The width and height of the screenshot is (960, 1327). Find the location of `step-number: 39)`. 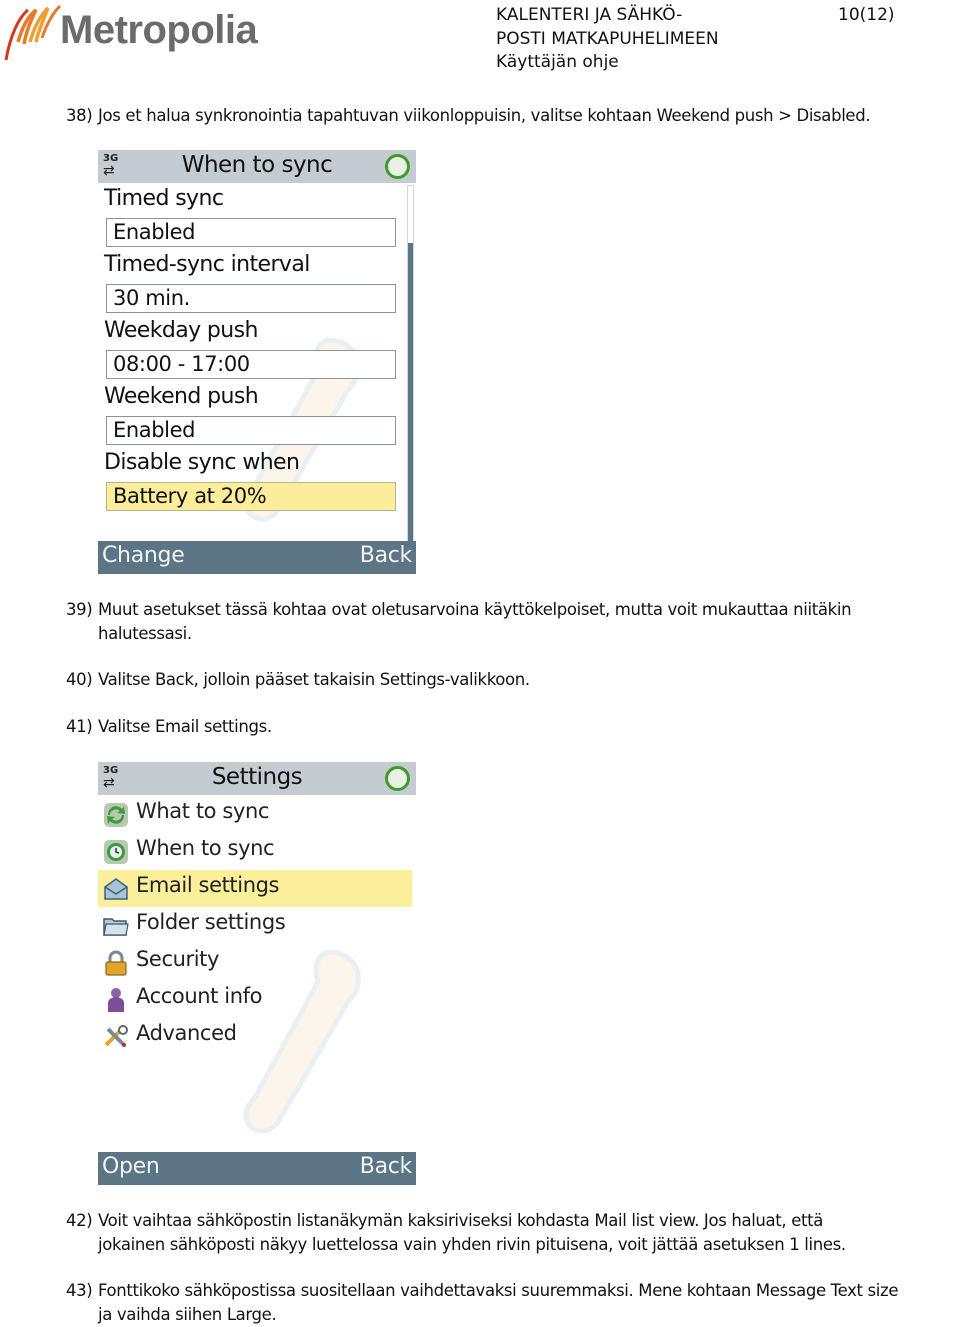

step-number: 39) is located at coordinates (79, 609).